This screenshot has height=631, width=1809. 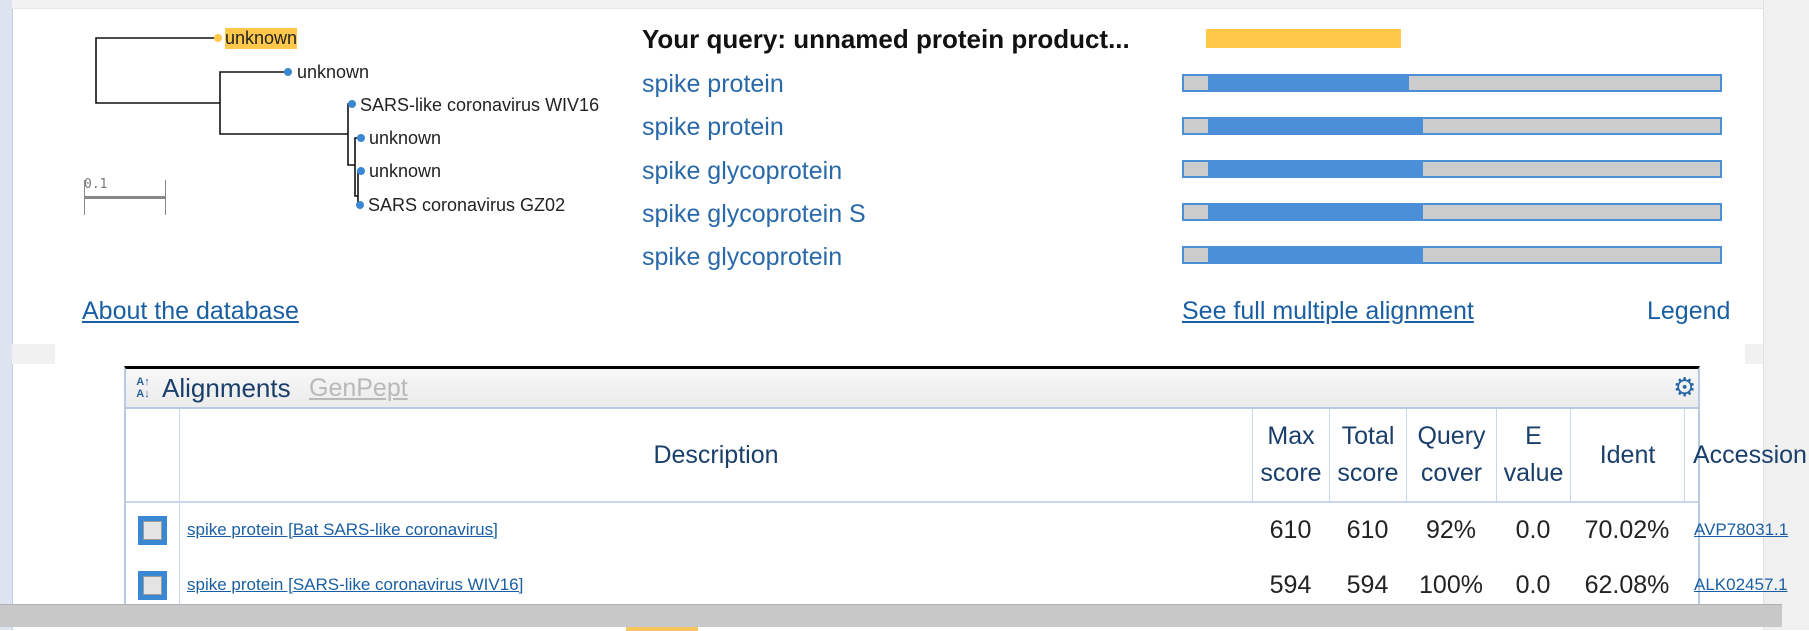 I want to click on legend-link: Legend, so click(x=1688, y=311).